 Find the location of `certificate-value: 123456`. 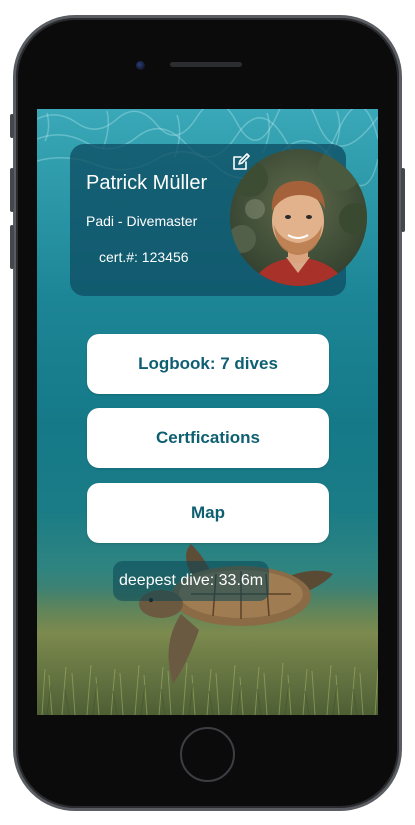

certificate-value: 123456 is located at coordinates (165, 257).